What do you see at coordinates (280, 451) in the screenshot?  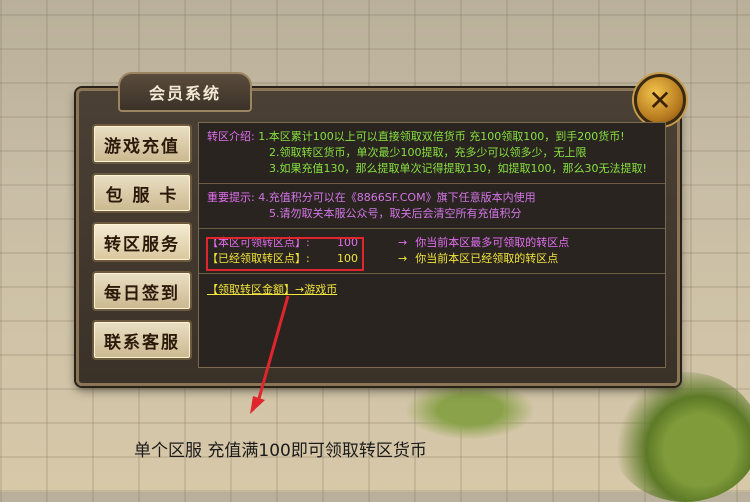 I see `annotation-caption: 单个区服 充值满100即可领取转区货币` at bounding box center [280, 451].